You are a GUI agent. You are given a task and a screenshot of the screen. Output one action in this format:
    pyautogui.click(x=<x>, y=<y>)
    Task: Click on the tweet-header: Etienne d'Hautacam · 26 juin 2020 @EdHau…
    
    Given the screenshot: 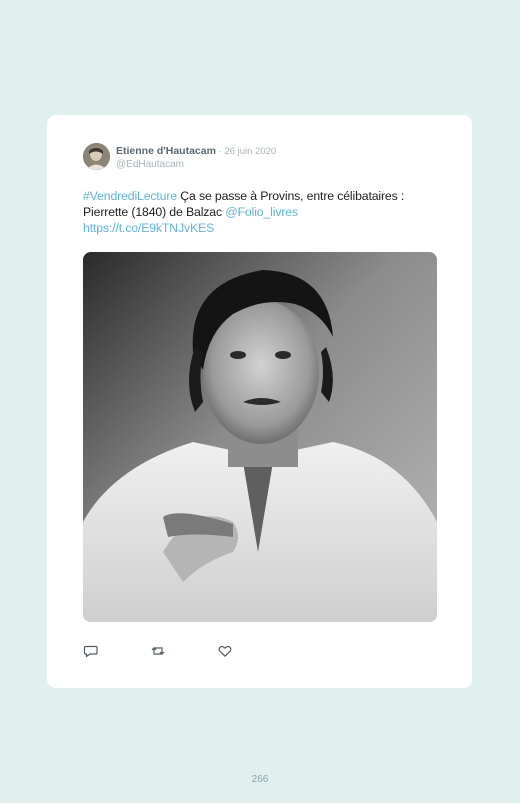 What is the action you would take?
    pyautogui.click(x=276, y=158)
    